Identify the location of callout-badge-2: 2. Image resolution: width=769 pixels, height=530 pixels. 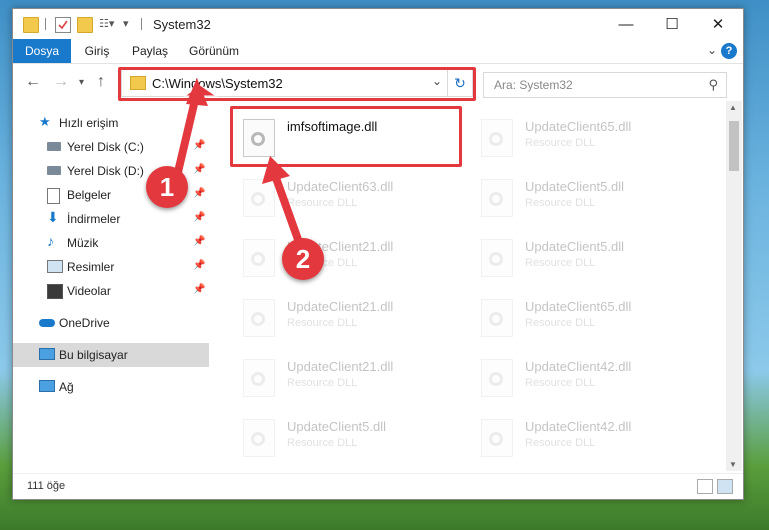
(303, 259).